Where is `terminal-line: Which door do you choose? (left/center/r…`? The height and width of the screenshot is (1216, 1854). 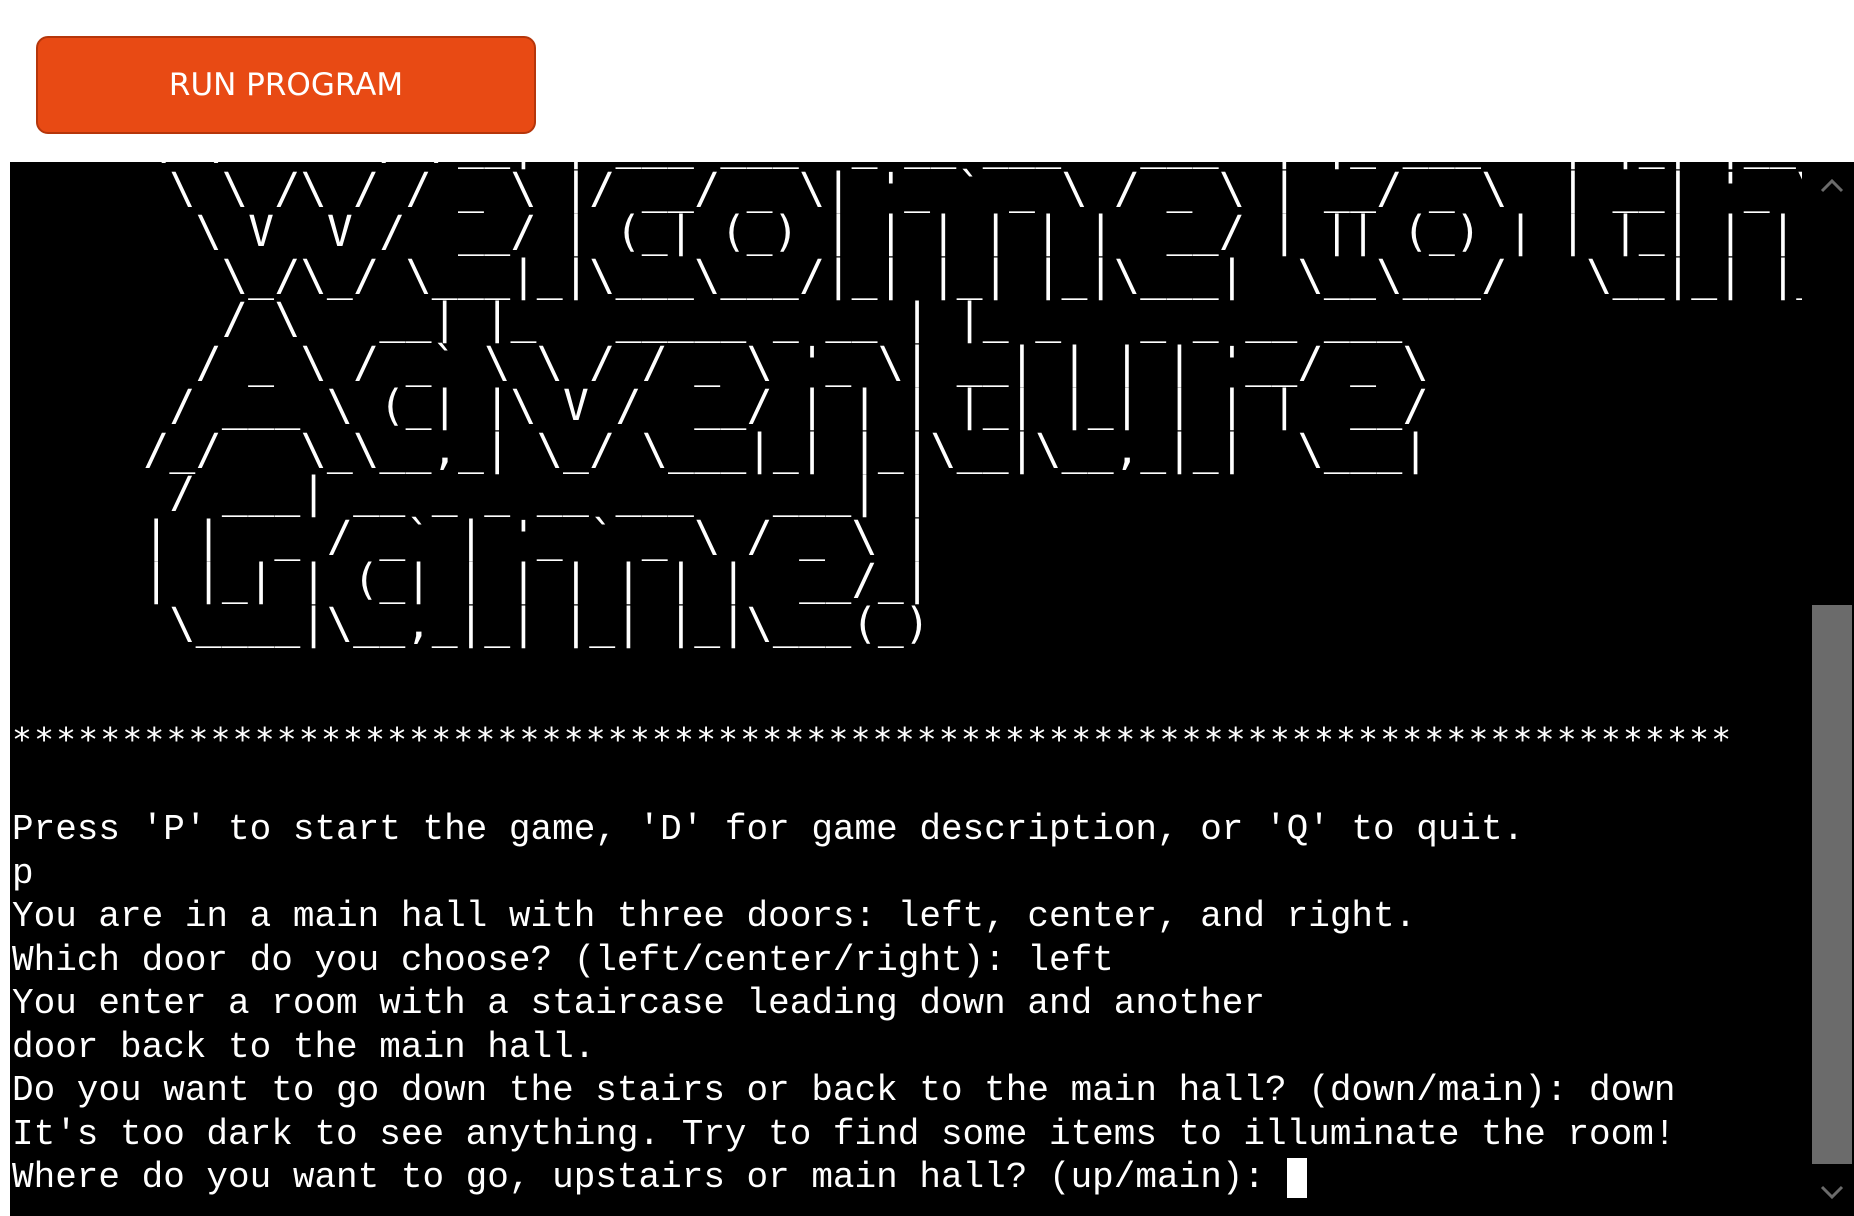 terminal-line: Which door do you choose? (left/center/r… is located at coordinates (563, 960).